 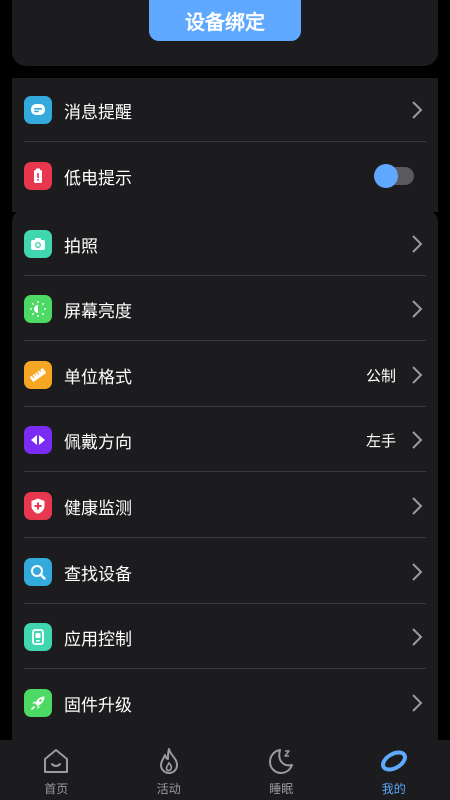 What do you see at coordinates (38, 572) in the screenshot?
I see `search-device-icon` at bounding box center [38, 572].